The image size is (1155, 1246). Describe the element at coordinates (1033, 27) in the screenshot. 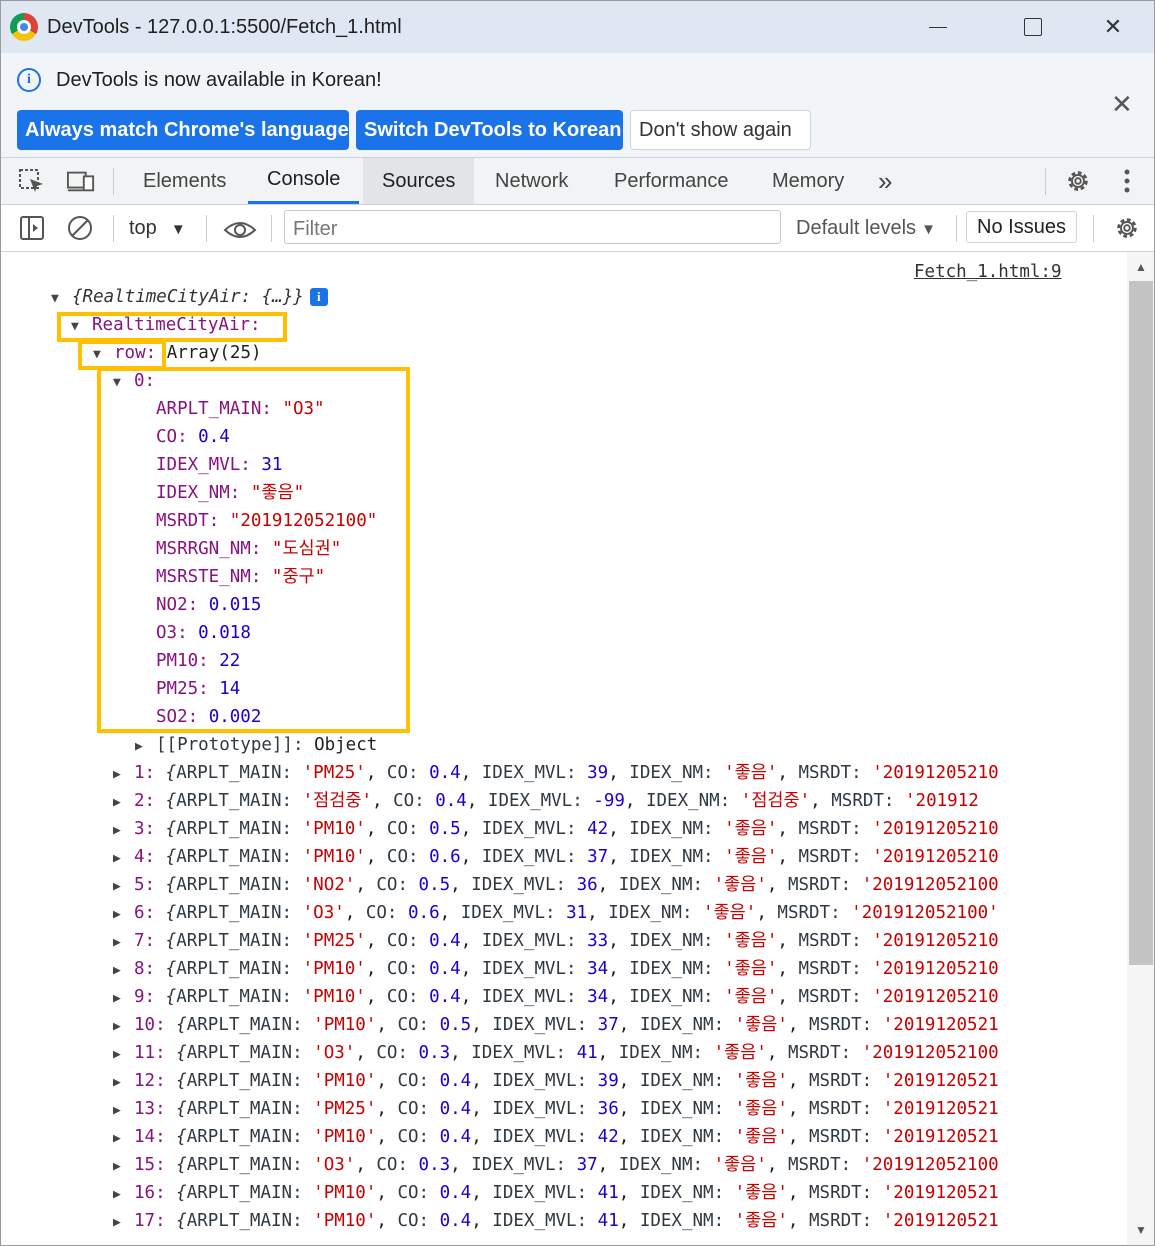

I see `maximize-button` at that location.